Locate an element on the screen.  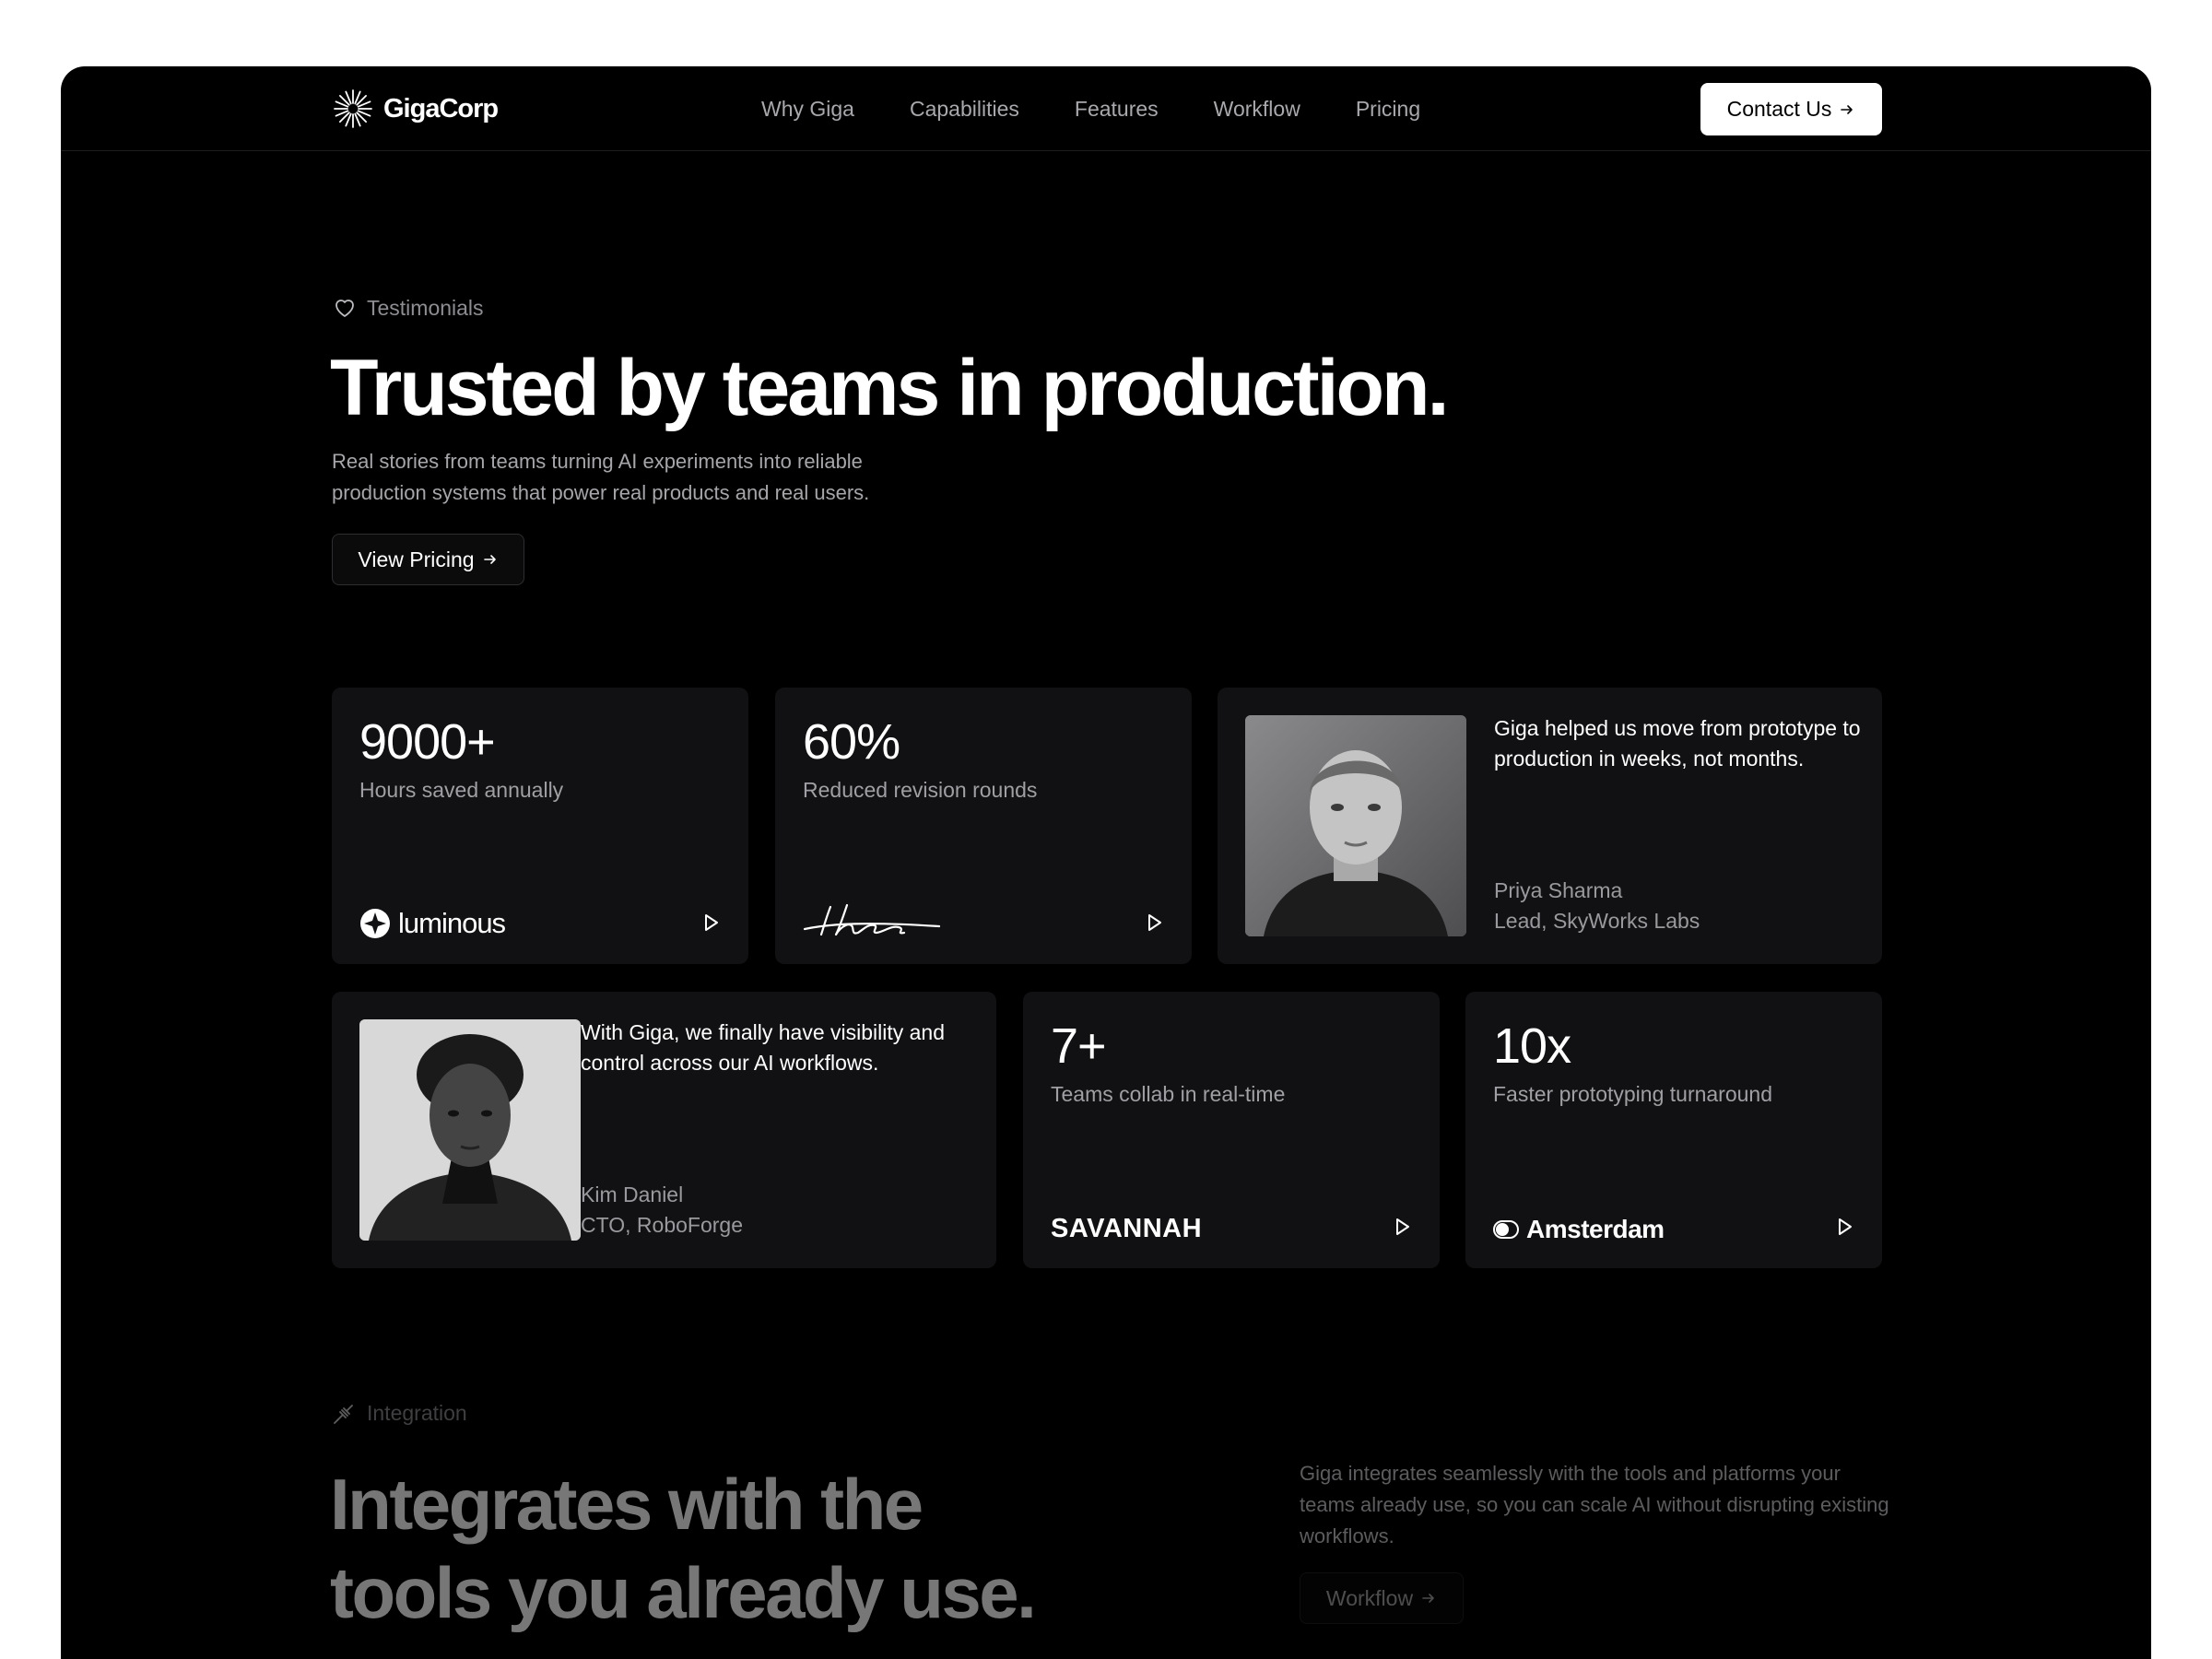
nav-pricing: Pricing is located at coordinates (1388, 108).